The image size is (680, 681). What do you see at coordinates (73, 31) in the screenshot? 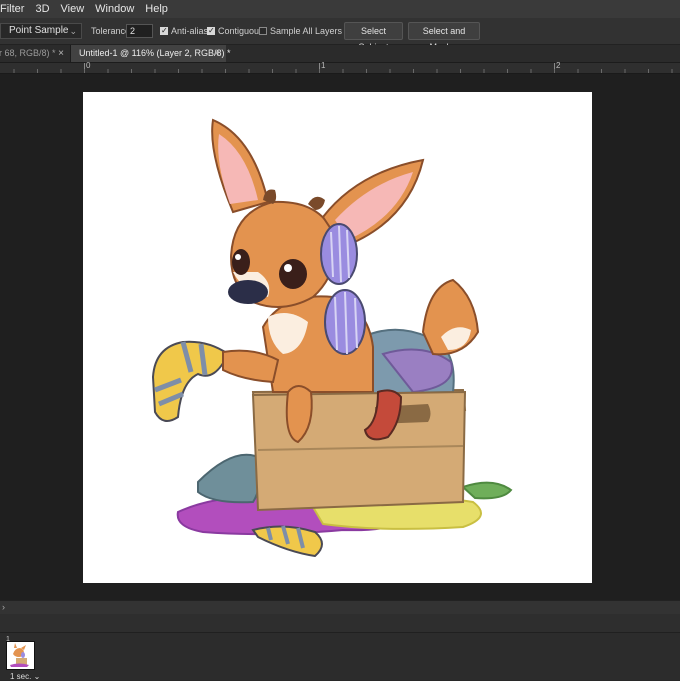
I see `chevron-down-icon: ⌄` at bounding box center [73, 31].